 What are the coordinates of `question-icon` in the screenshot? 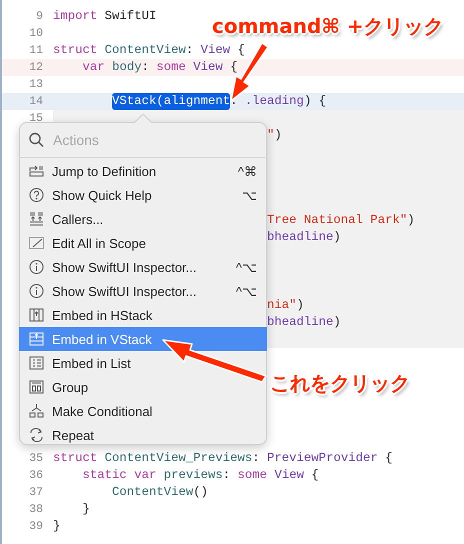 It's located at (36, 195).